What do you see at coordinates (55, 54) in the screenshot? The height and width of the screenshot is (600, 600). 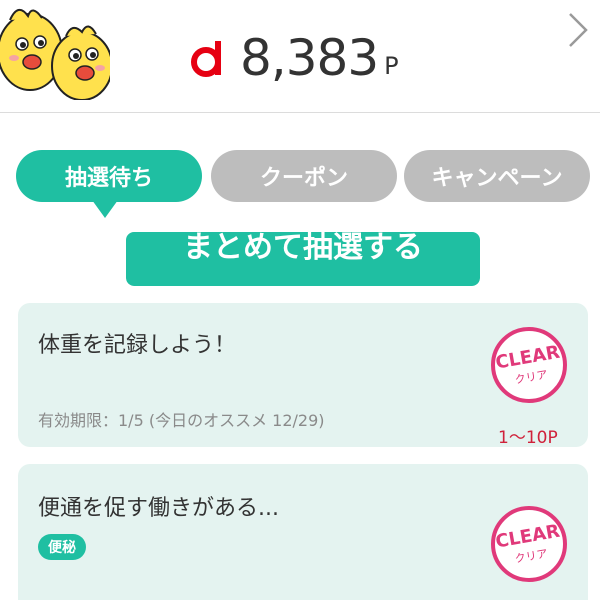 I see `mascot-characters-image` at bounding box center [55, 54].